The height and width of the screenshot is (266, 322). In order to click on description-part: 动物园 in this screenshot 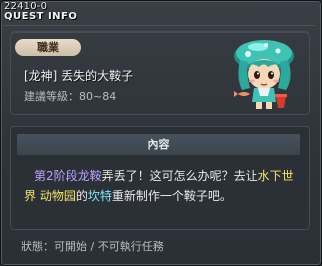, I will do `click(57, 196)`.